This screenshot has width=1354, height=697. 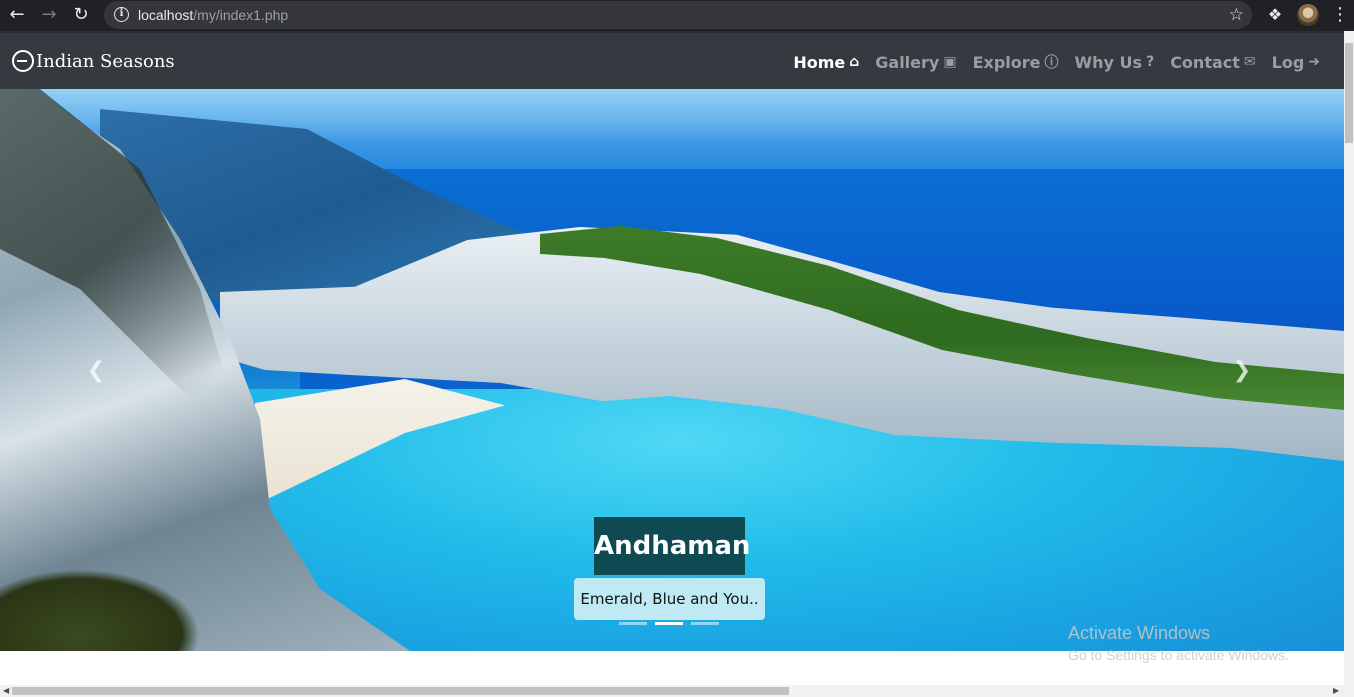 I want to click on url-text: localhost/my/index1.php, so click(x=213, y=15).